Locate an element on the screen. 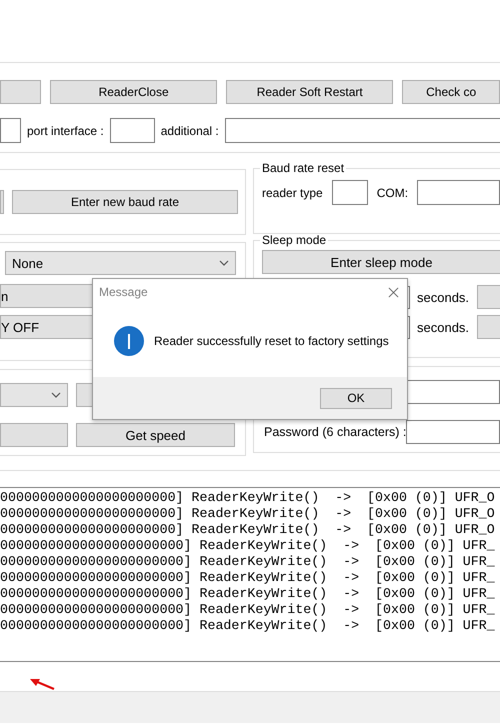  ok-button: OK is located at coordinates (356, 398).